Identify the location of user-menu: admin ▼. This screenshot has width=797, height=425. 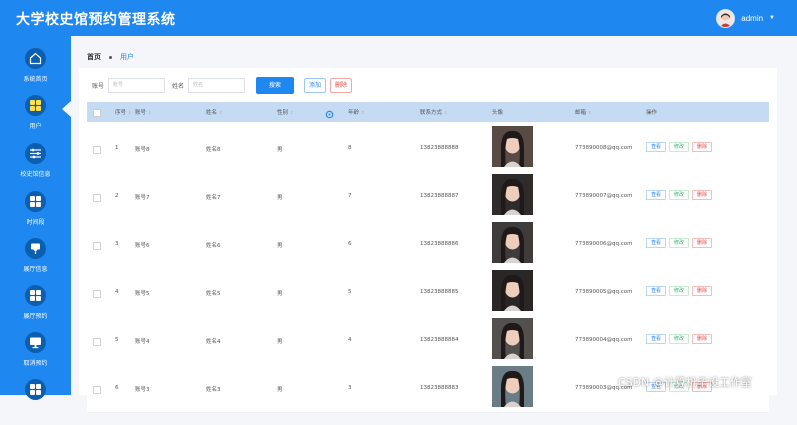
(745, 18).